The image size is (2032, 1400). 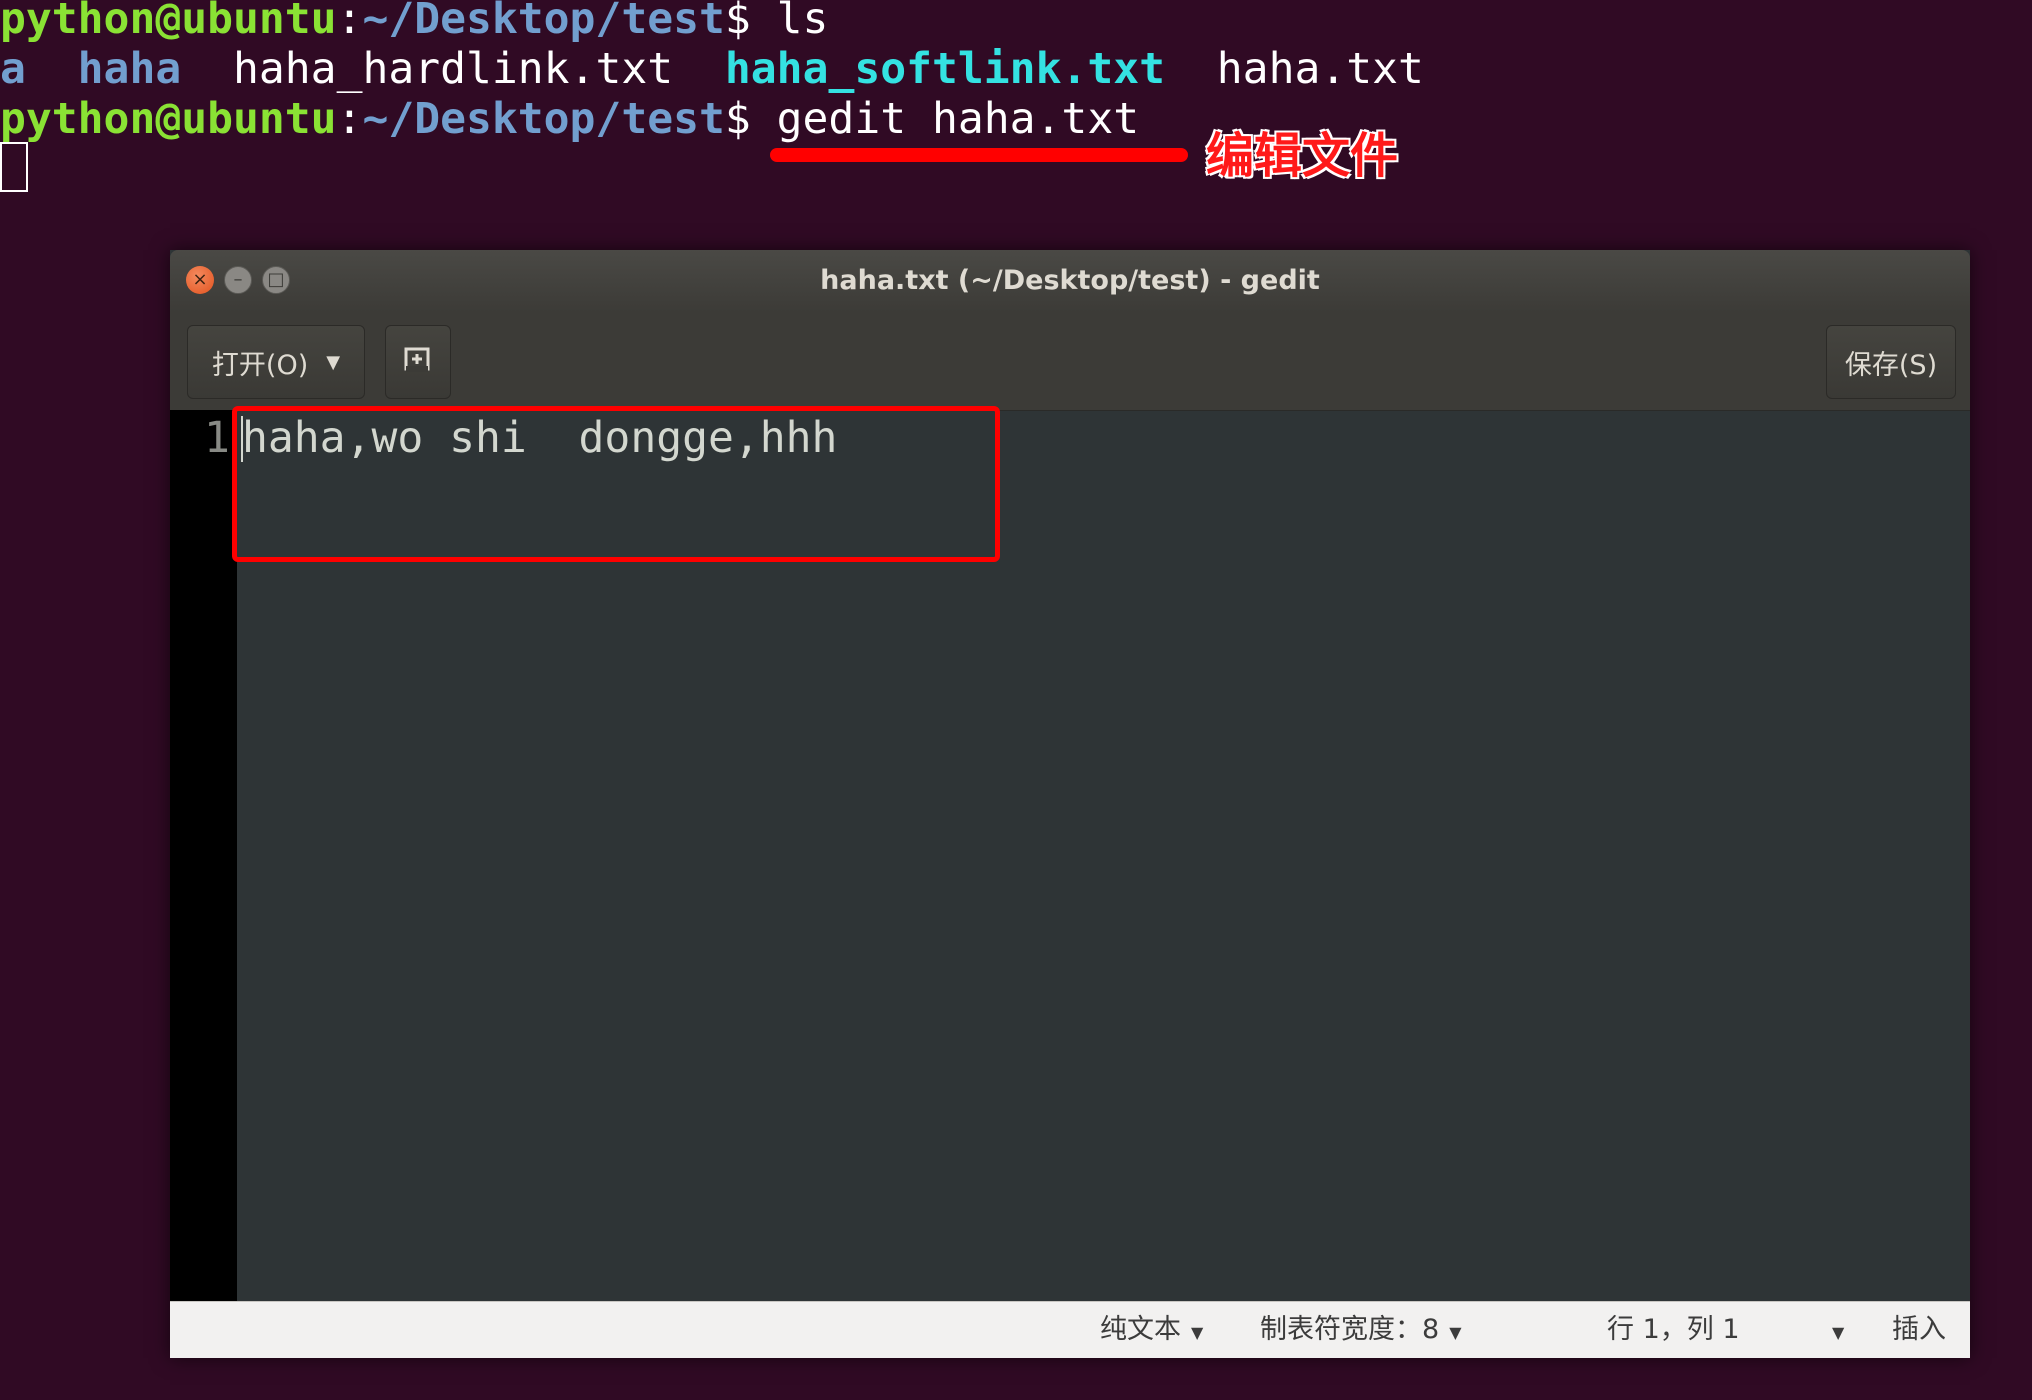 I want to click on status-bar: 纯文本 ▼ 制表符宽度：8 ▼ 行 1，列 1 ▼ 插入, so click(x=1070, y=1329).